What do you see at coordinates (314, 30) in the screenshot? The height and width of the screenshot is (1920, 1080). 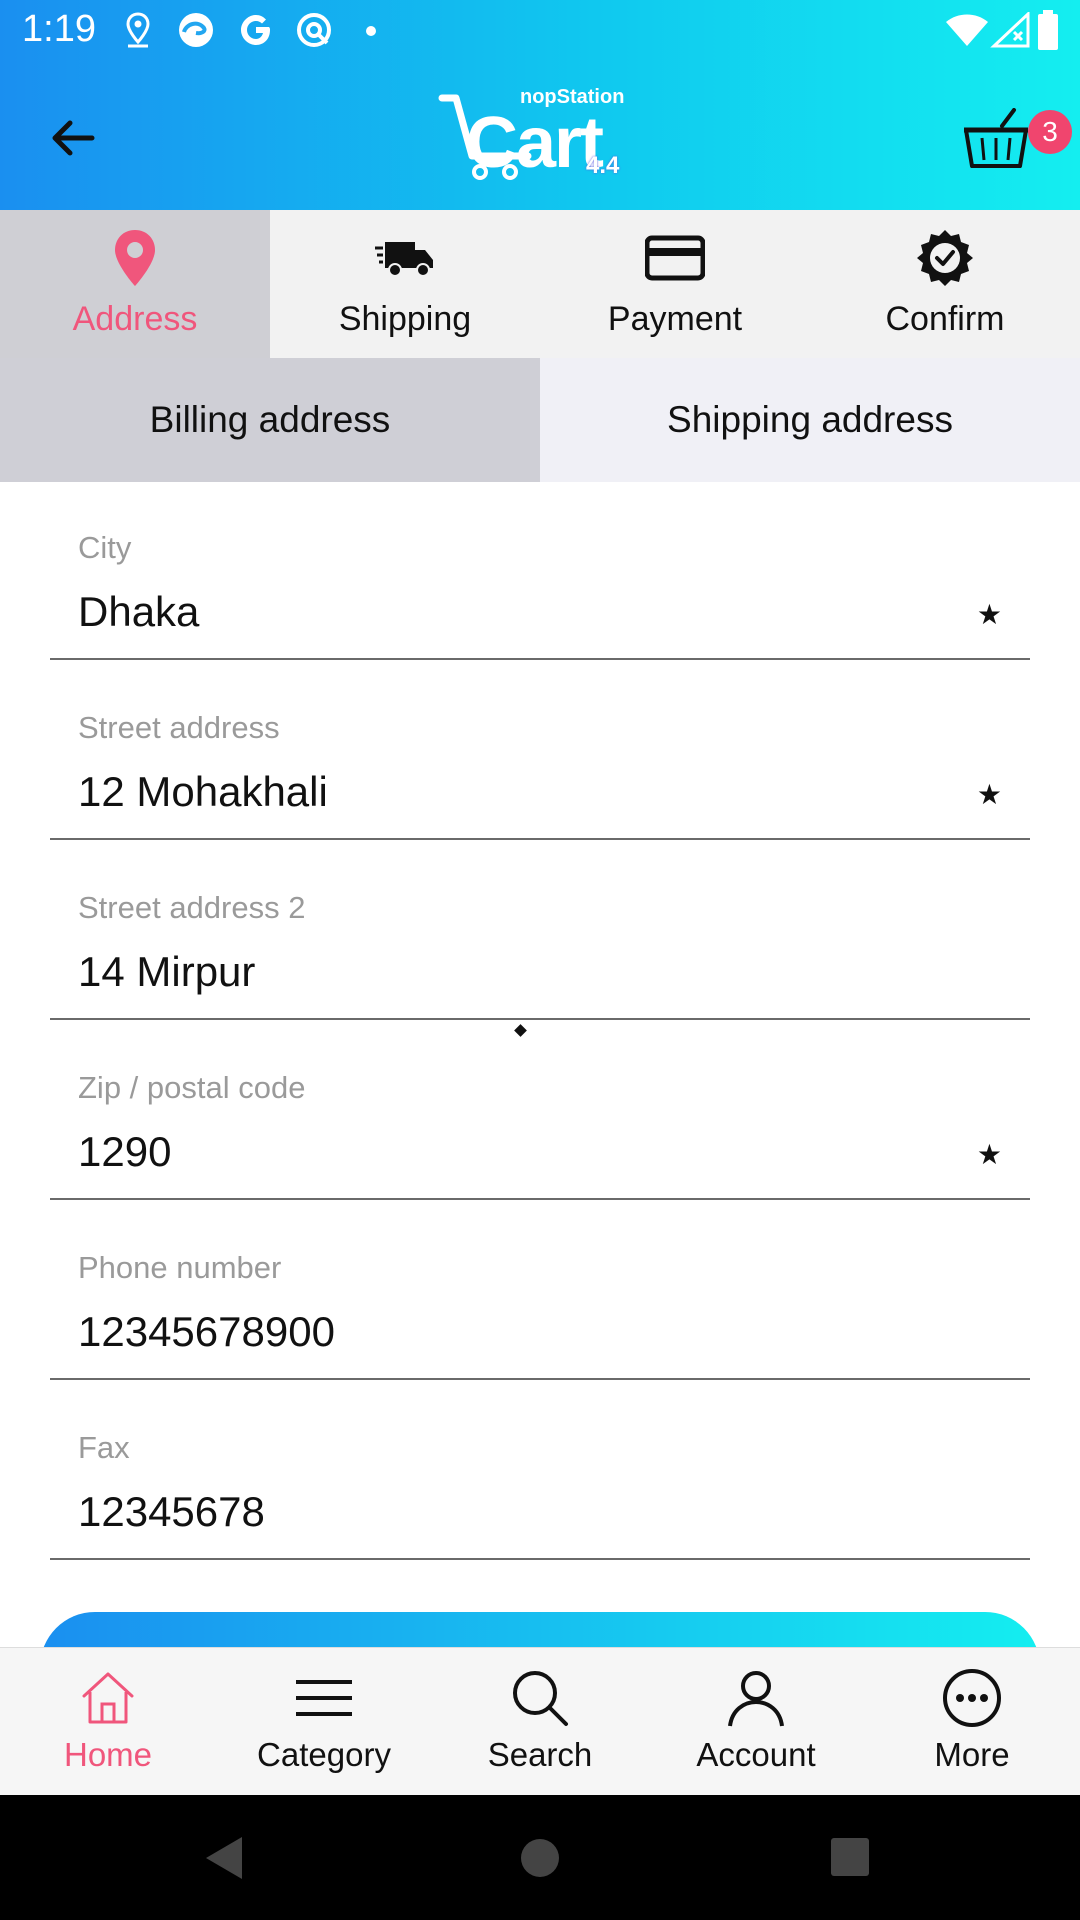 I see `assistant-icon` at bounding box center [314, 30].